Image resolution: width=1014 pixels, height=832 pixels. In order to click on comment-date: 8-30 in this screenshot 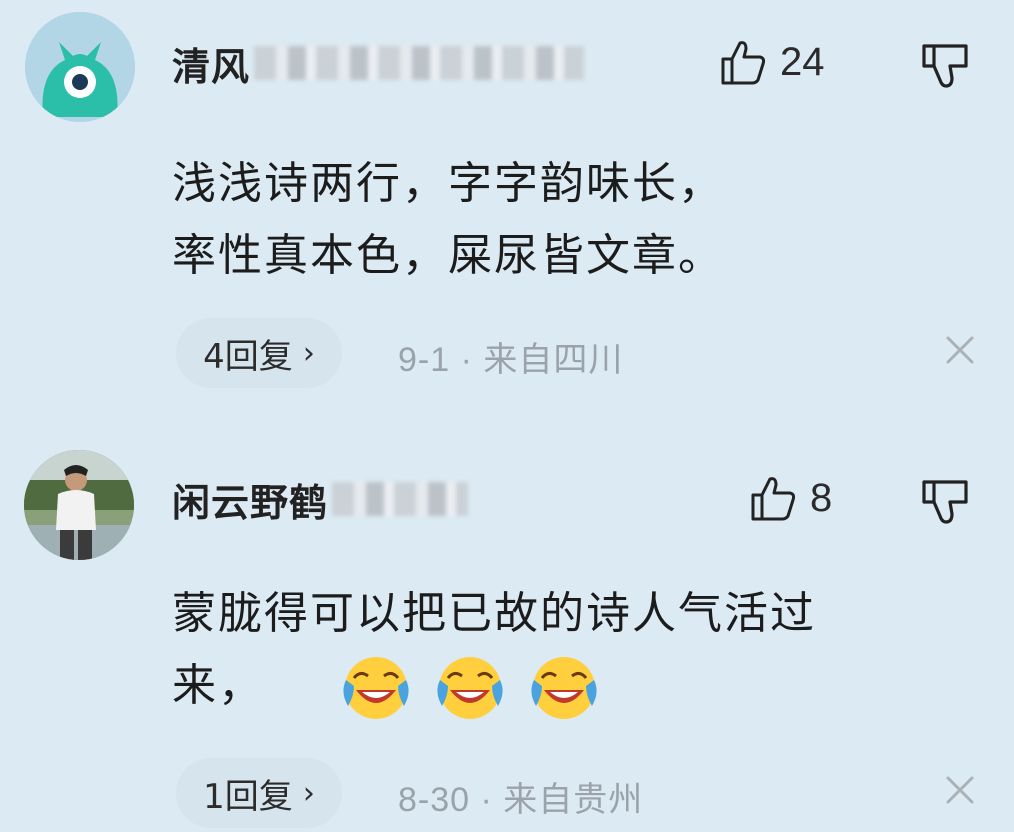, I will do `click(434, 800)`.